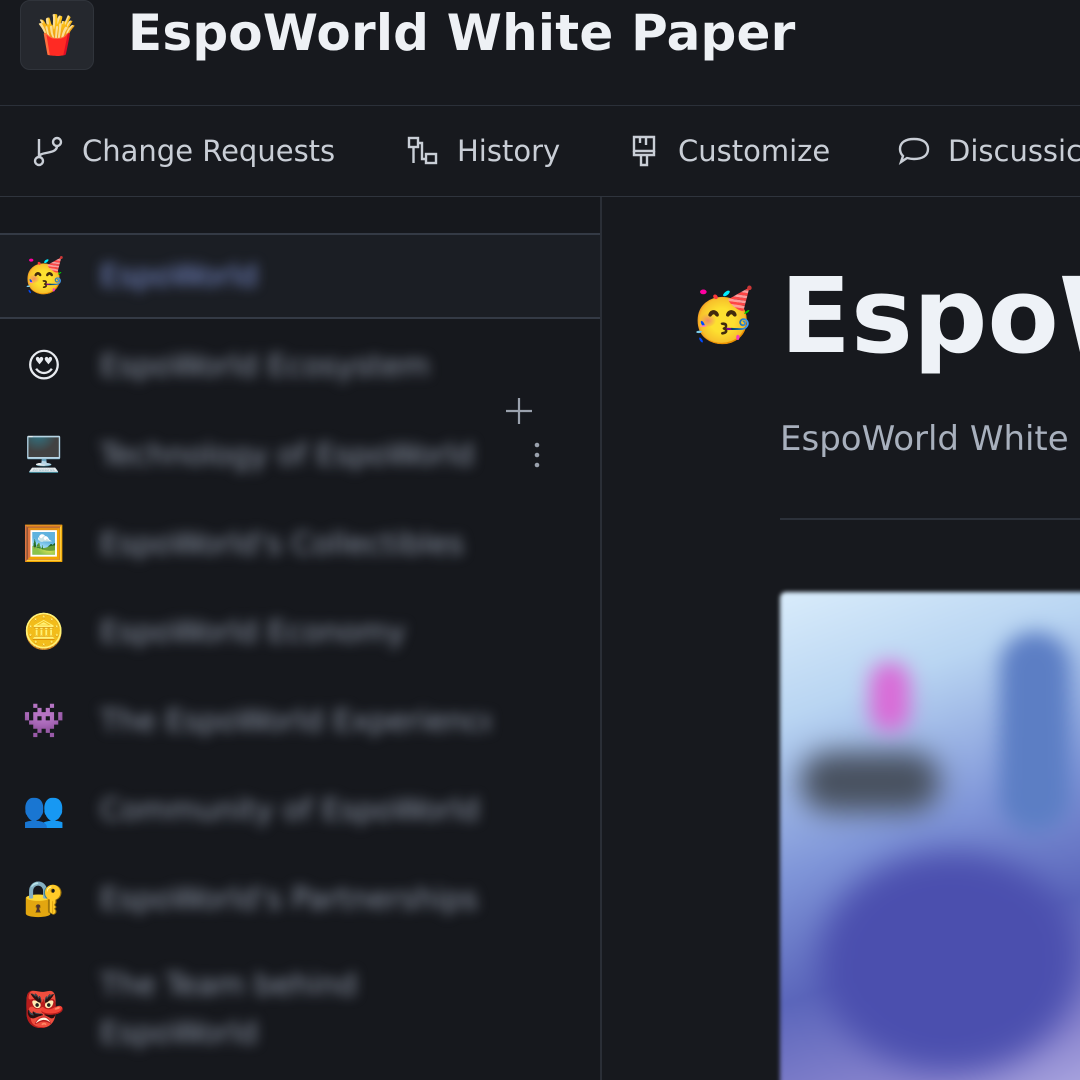 Image resolution: width=1080 pixels, height=1080 pixels. I want to click on sidebar-item-team: 👺 The Team behind EspoWorld, so click(300, 1010).